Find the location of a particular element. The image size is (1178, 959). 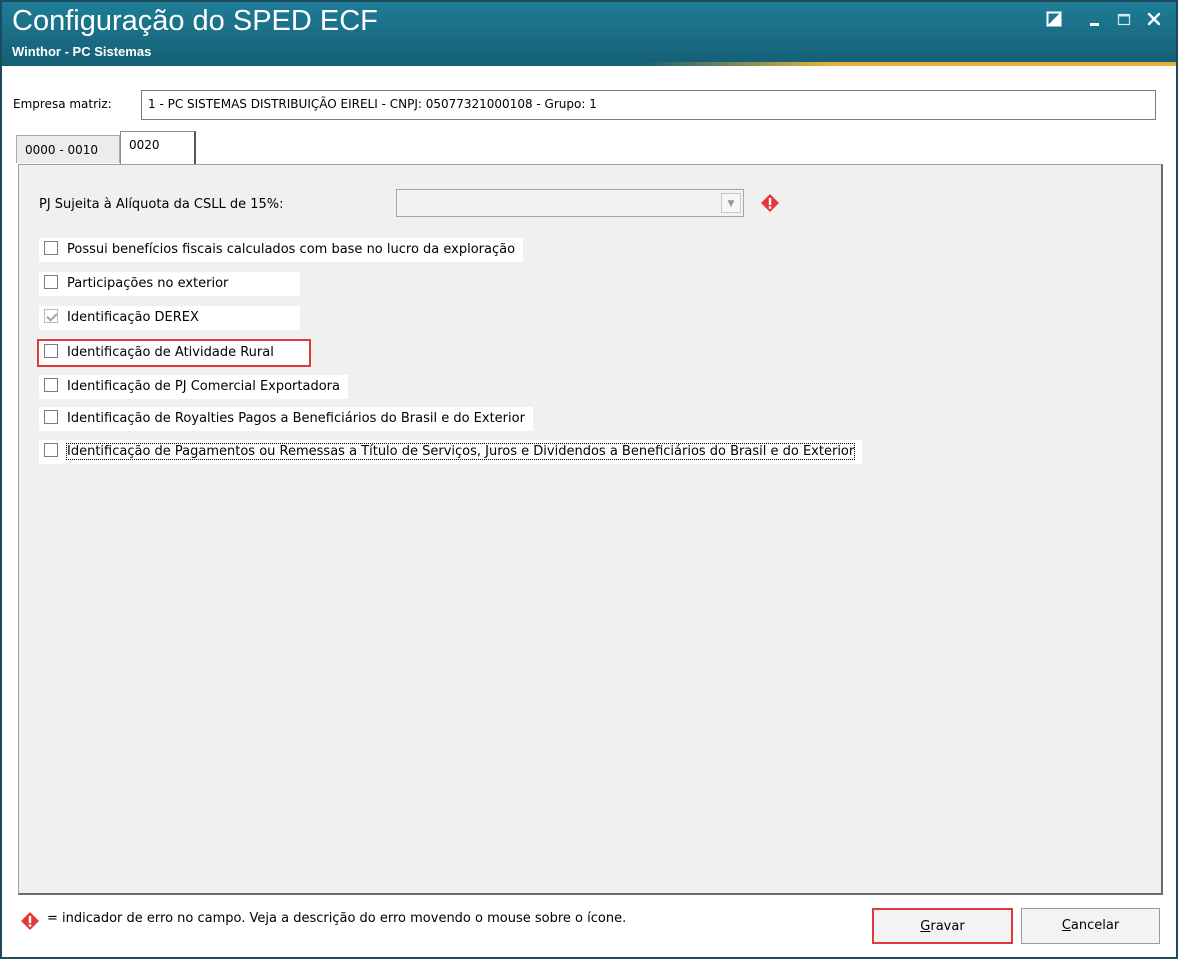

checkbox-atividade-rural: Identificação de Atividade Rural is located at coordinates (174, 353).